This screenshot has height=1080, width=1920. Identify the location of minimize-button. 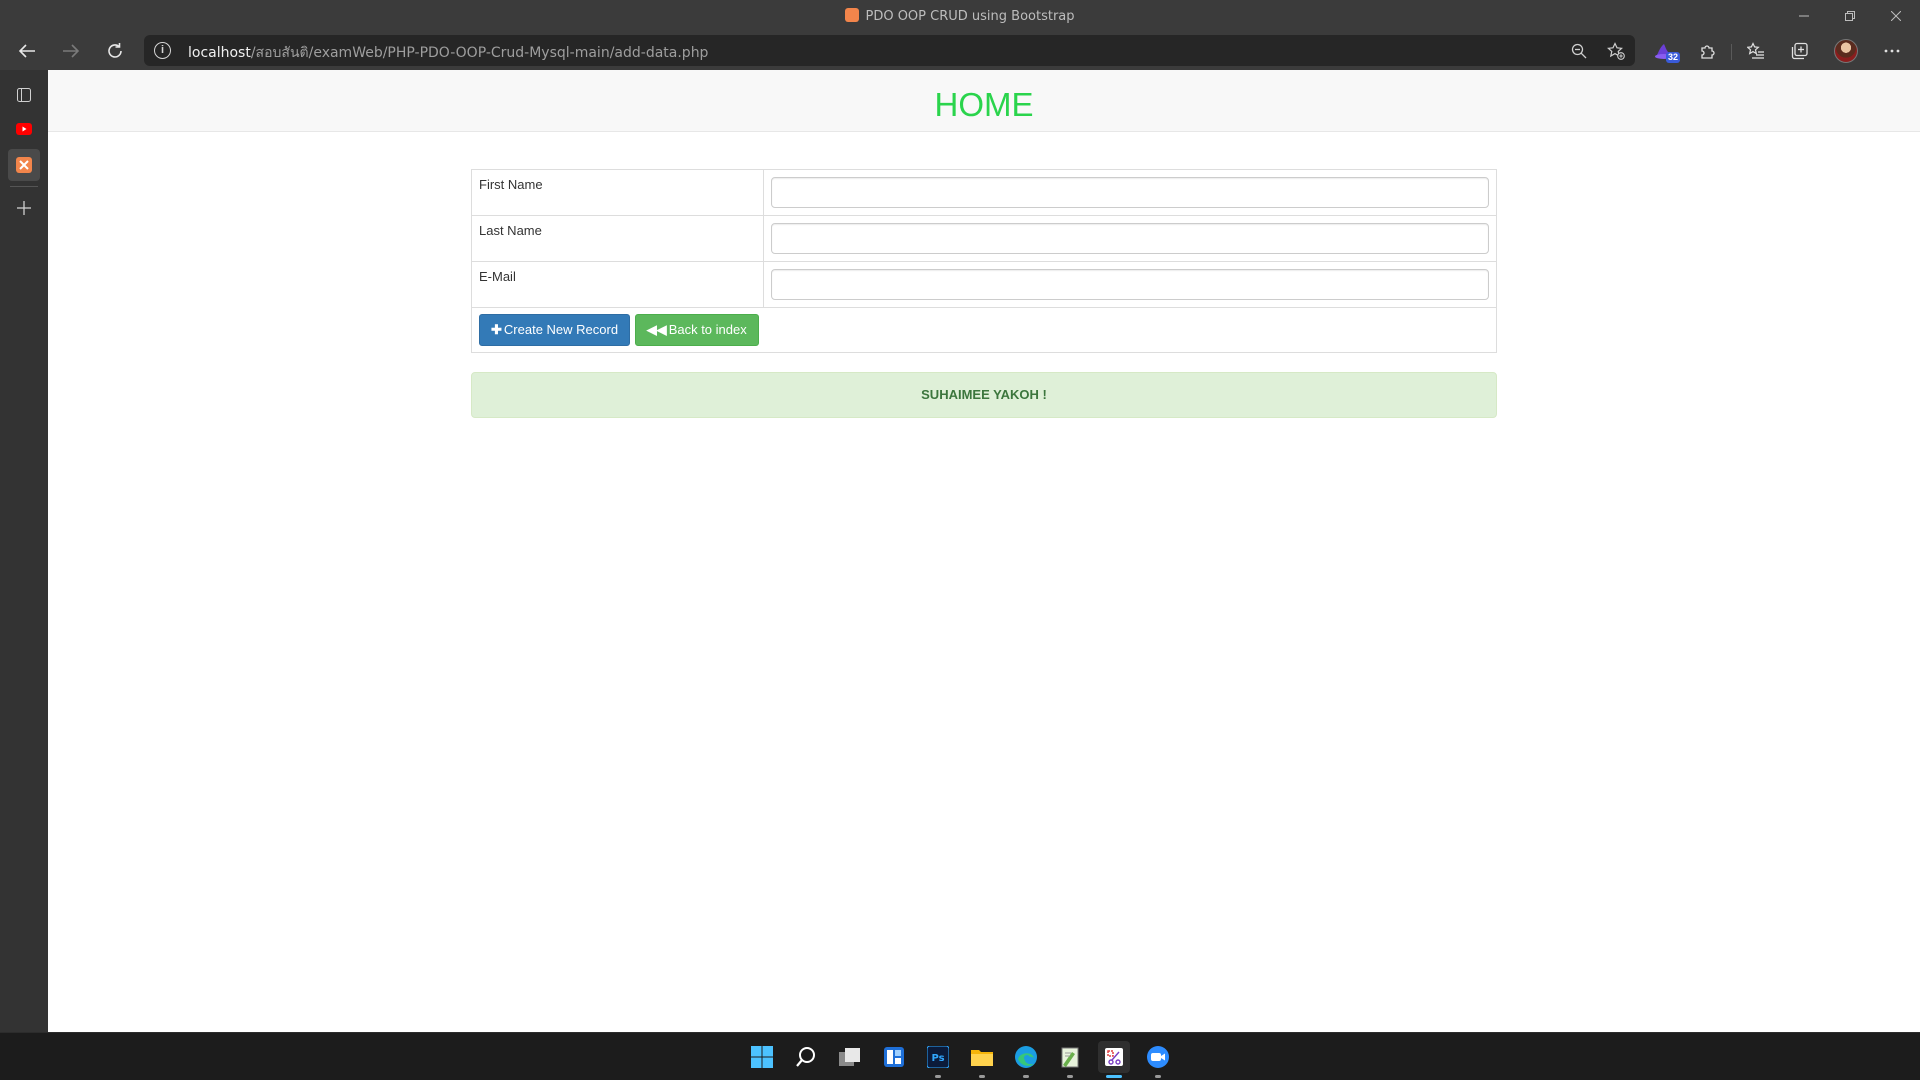
(1804, 16).